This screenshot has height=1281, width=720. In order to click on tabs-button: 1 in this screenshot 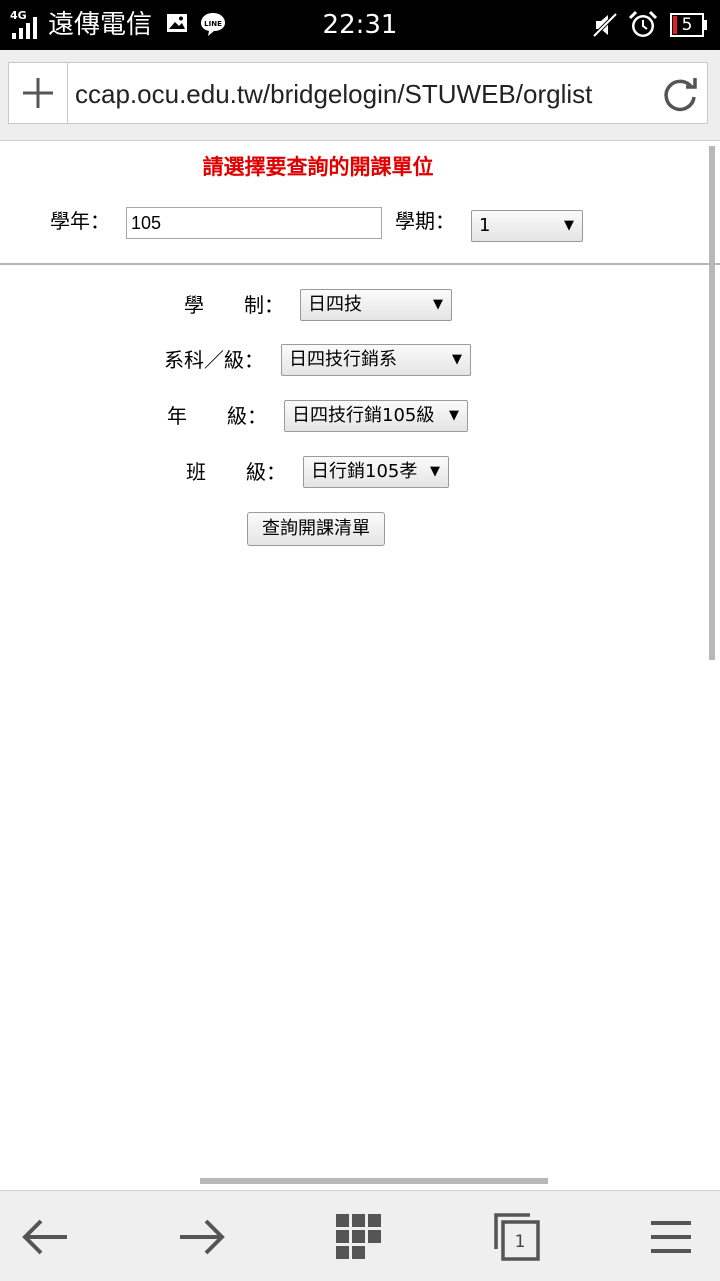, I will do `click(518, 1237)`.